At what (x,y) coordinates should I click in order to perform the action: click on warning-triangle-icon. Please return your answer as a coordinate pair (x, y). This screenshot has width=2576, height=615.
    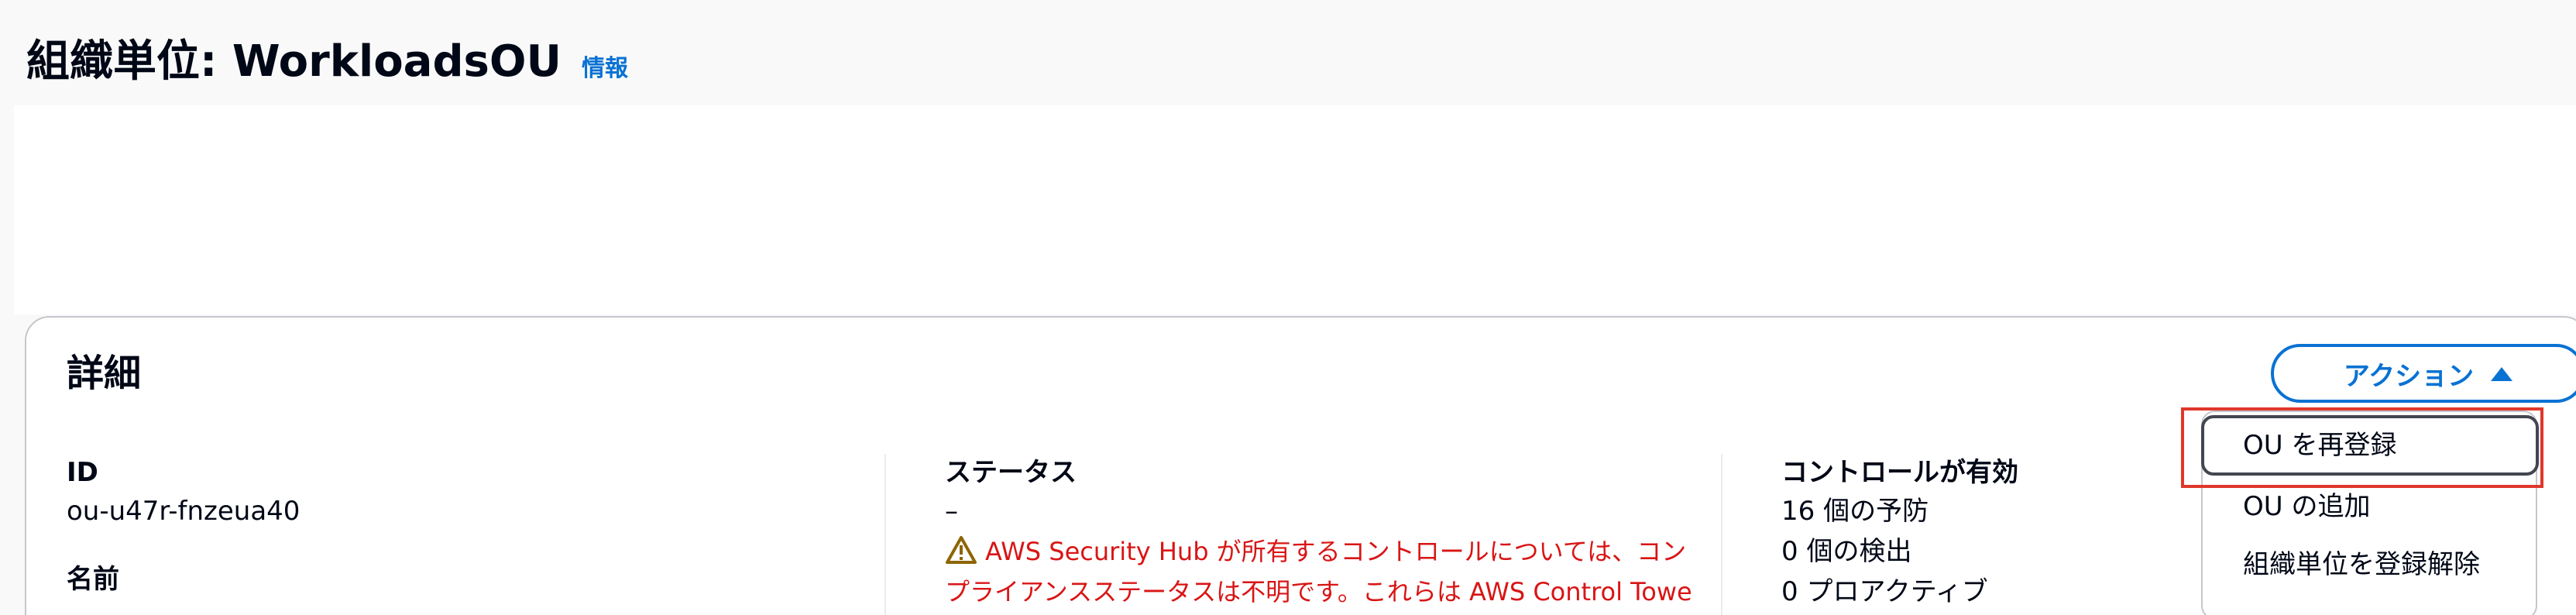
    Looking at the image, I should click on (961, 550).